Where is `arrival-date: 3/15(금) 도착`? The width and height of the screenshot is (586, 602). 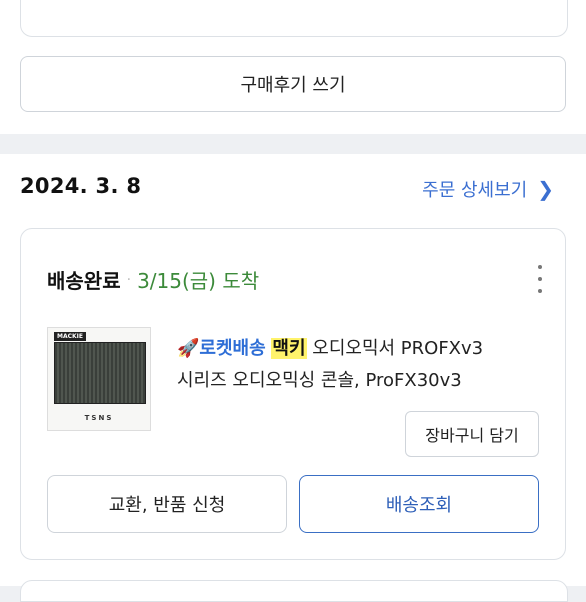 arrival-date: 3/15(금) 도착 is located at coordinates (198, 281).